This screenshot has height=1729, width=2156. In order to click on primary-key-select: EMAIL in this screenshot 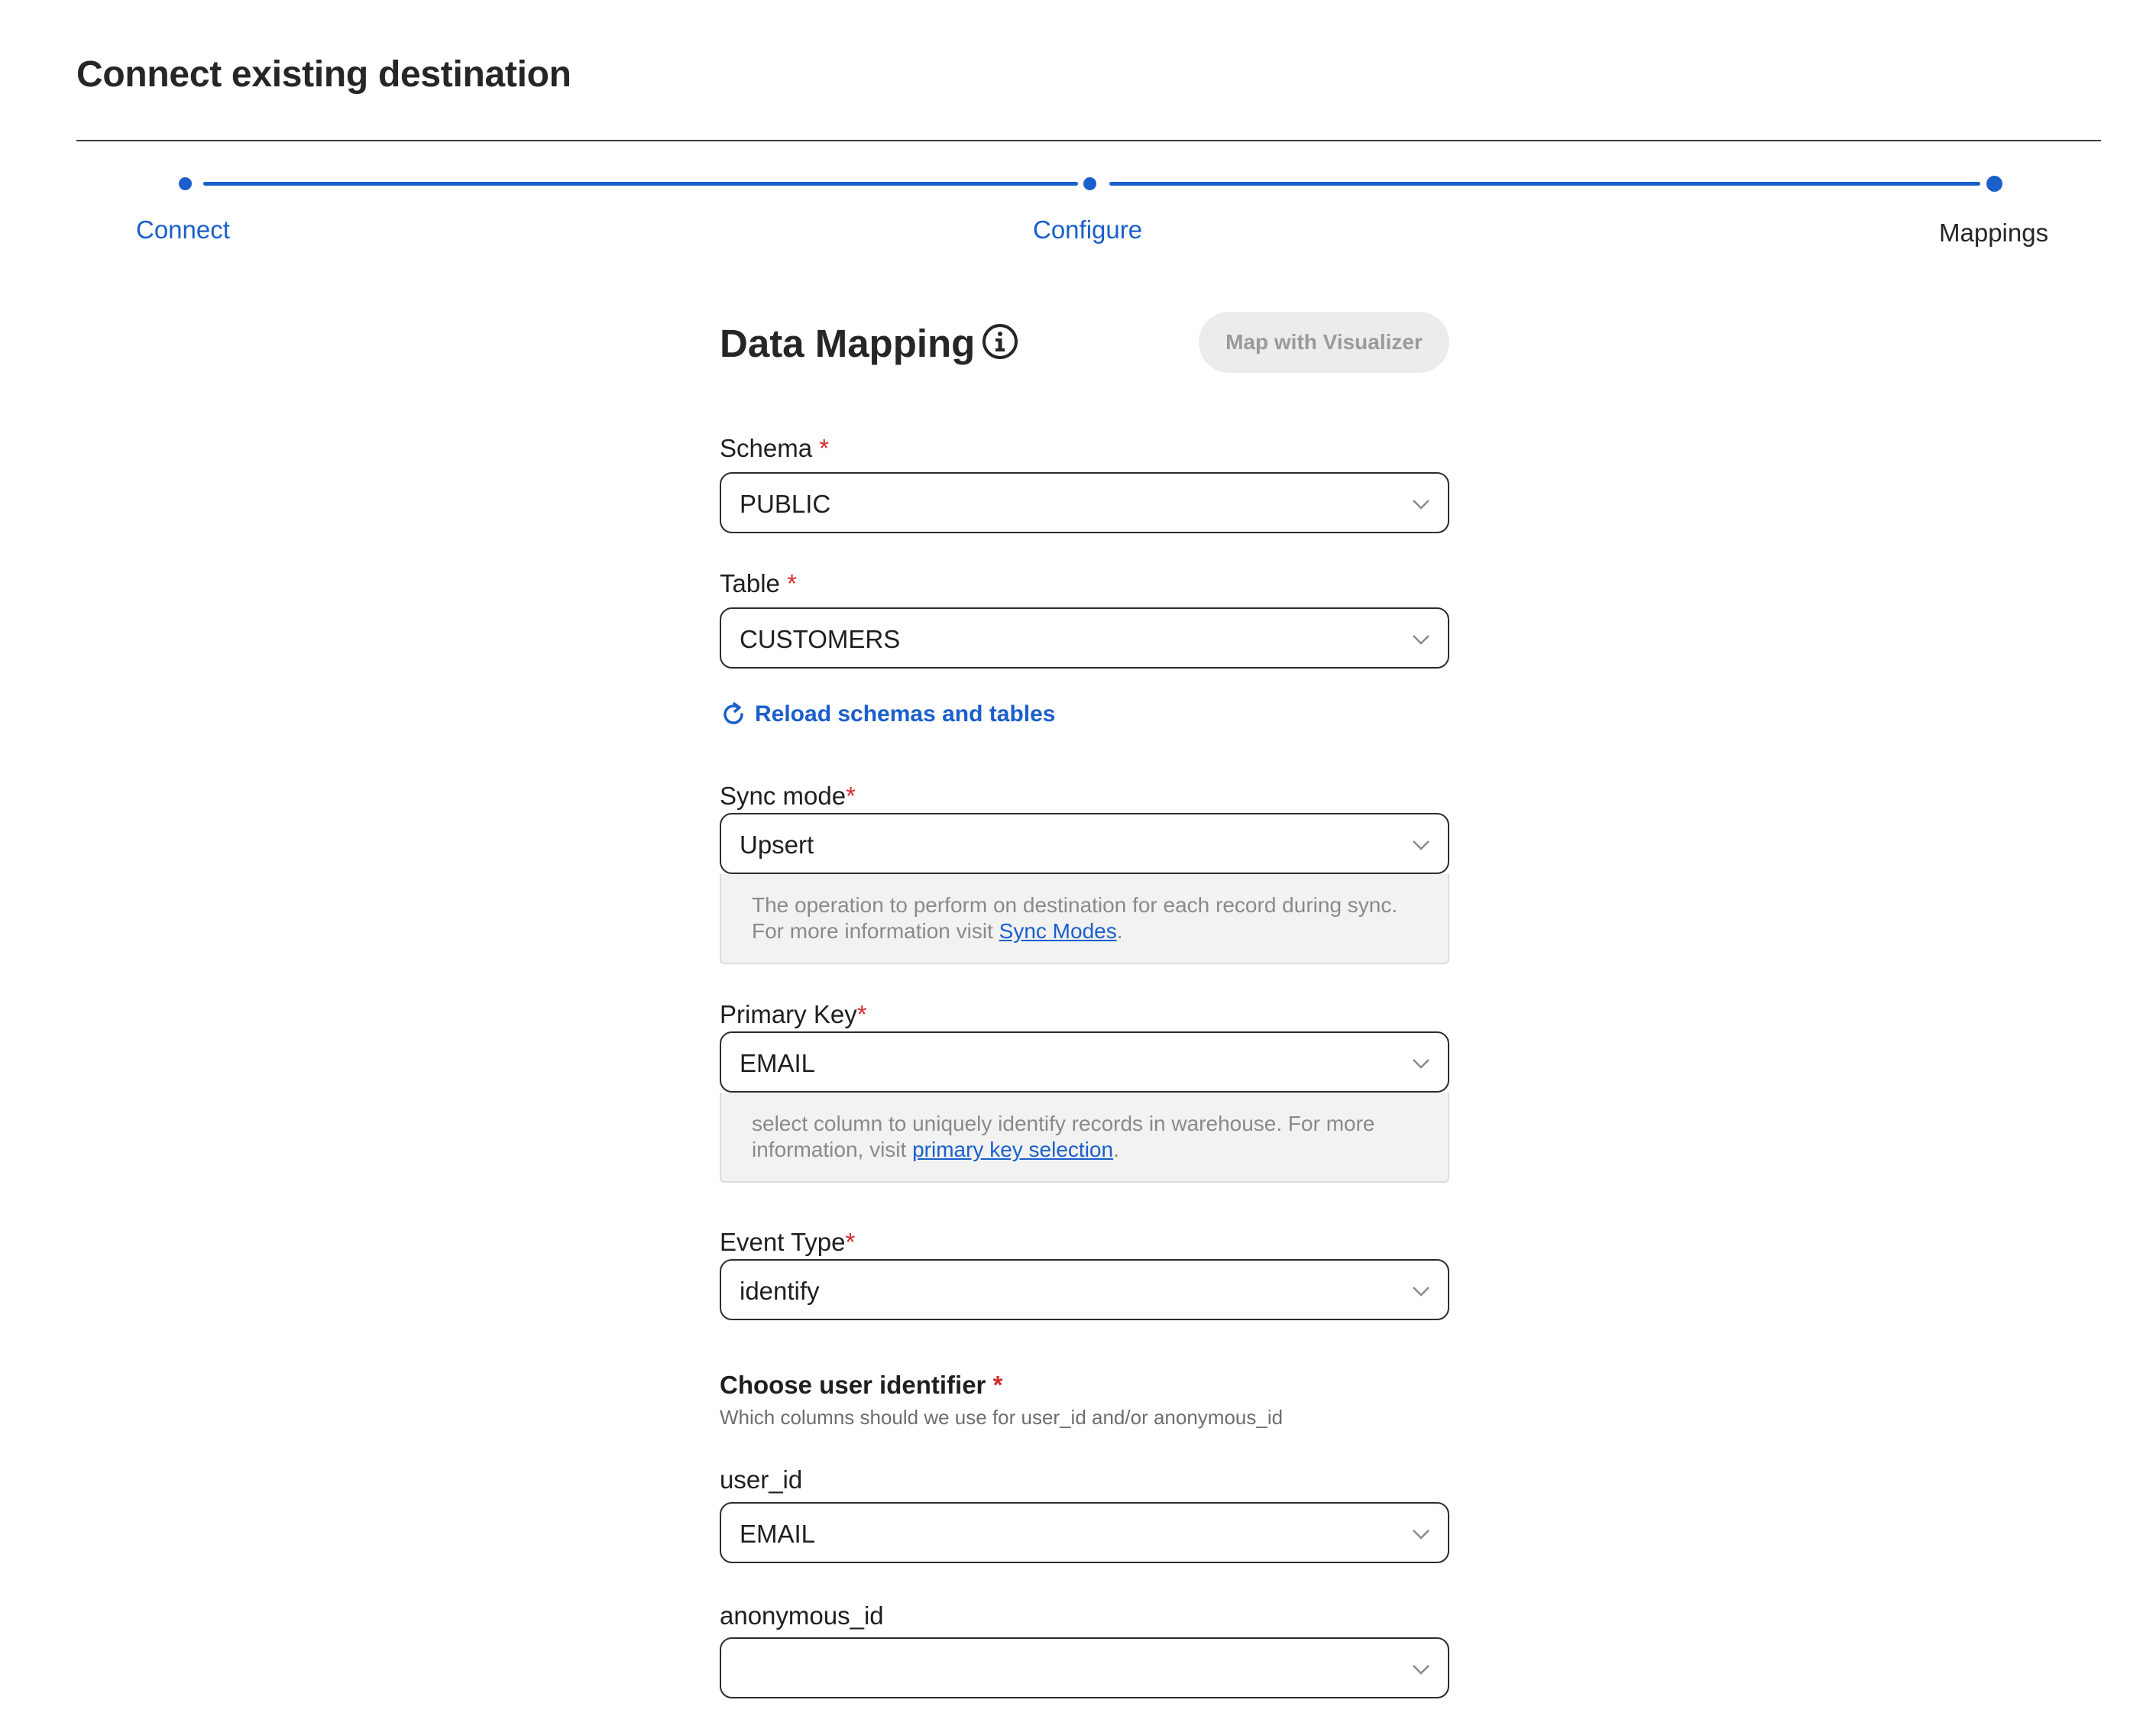, I will do `click(1085, 1062)`.